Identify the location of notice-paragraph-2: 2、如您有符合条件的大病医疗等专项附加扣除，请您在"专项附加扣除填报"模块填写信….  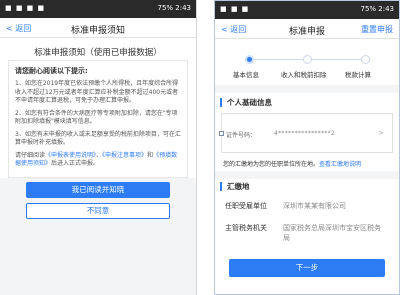
(96, 117).